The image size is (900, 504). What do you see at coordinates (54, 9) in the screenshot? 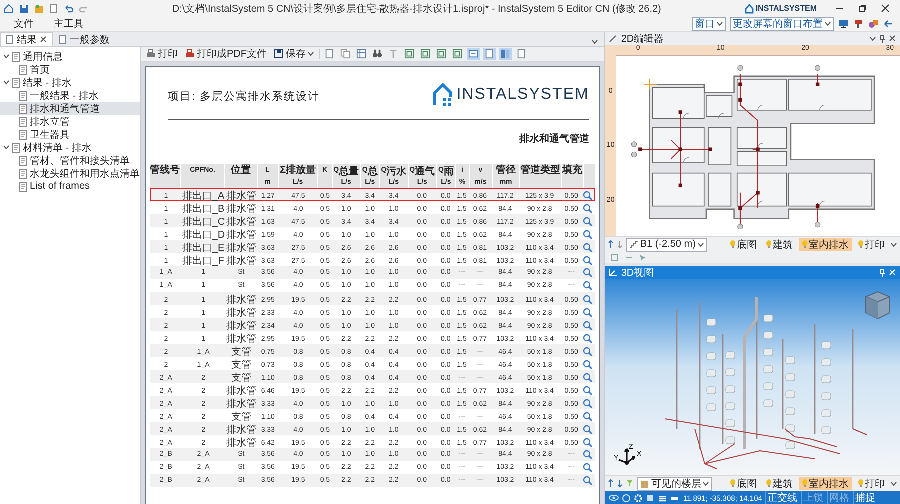
I see `new-file-icon` at bounding box center [54, 9].